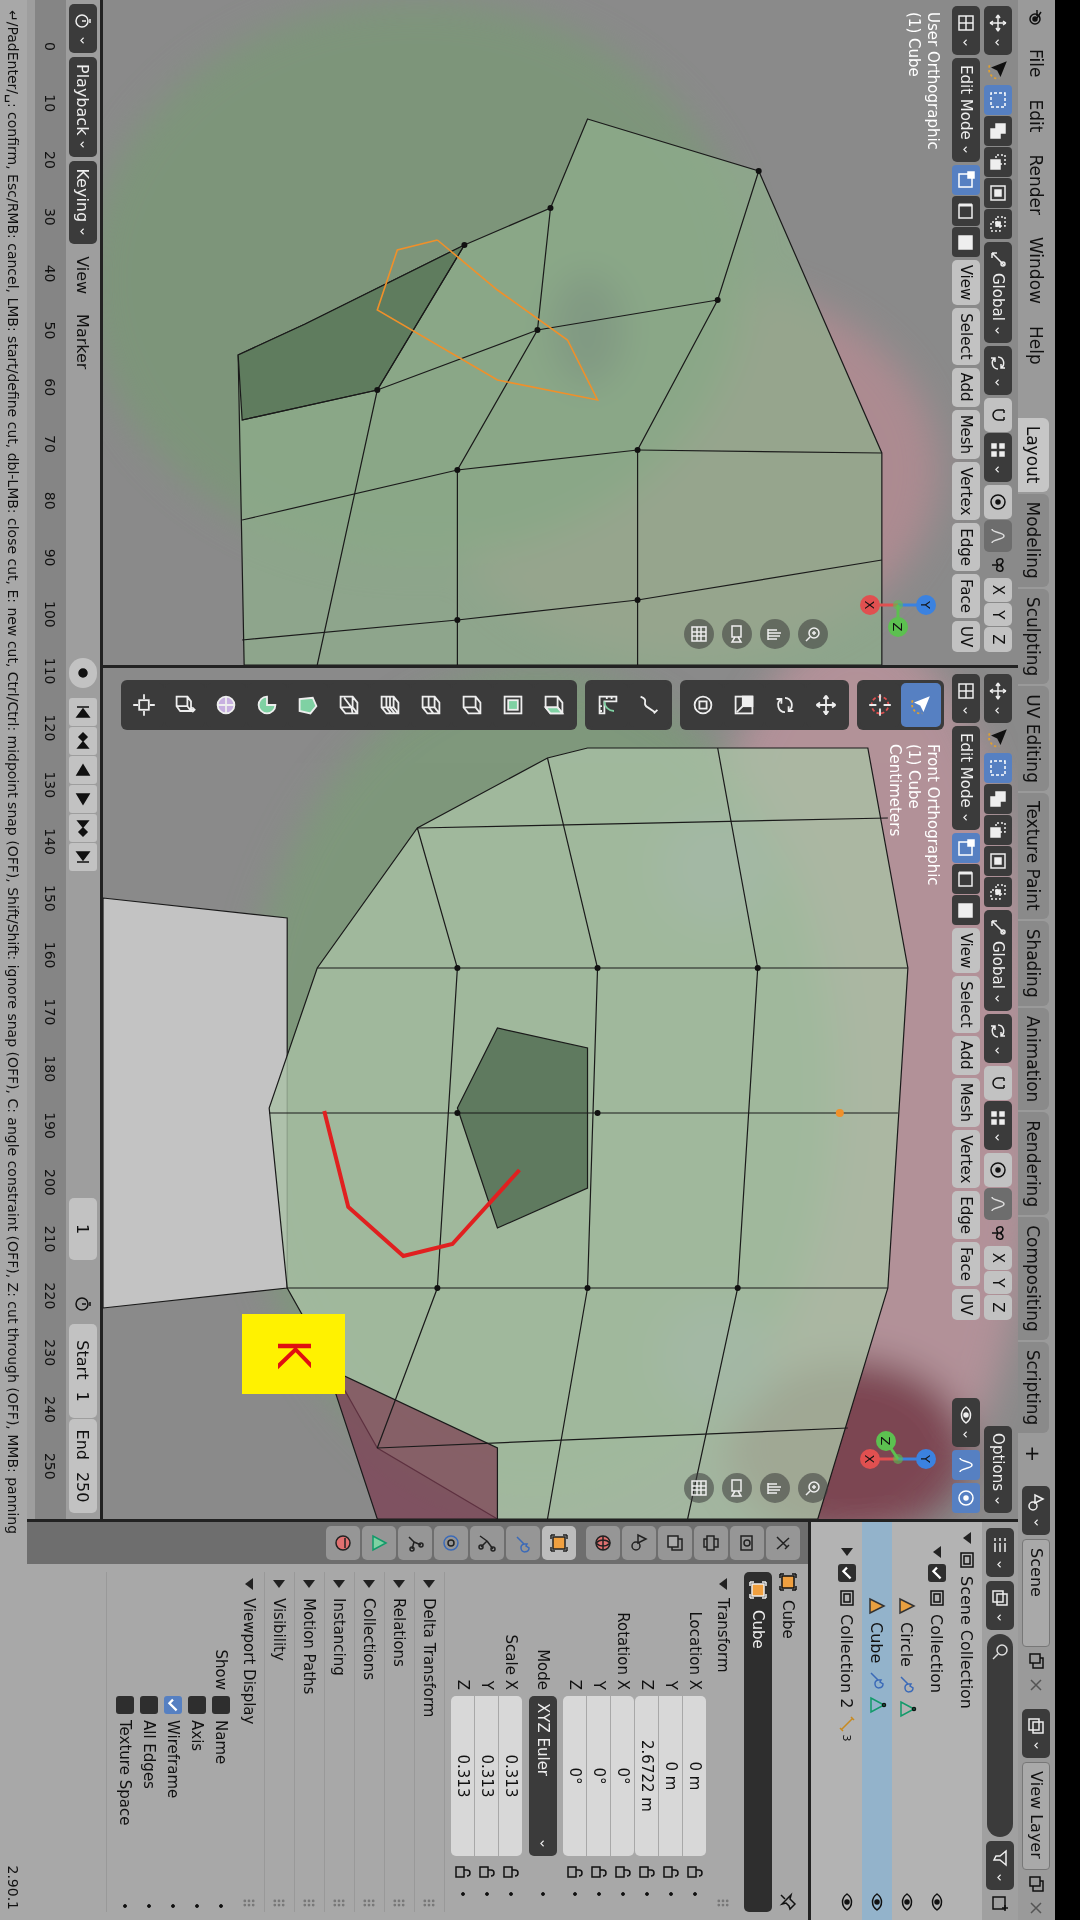 The height and width of the screenshot is (1920, 1080). I want to click on frame-number: 40, so click(50, 274).